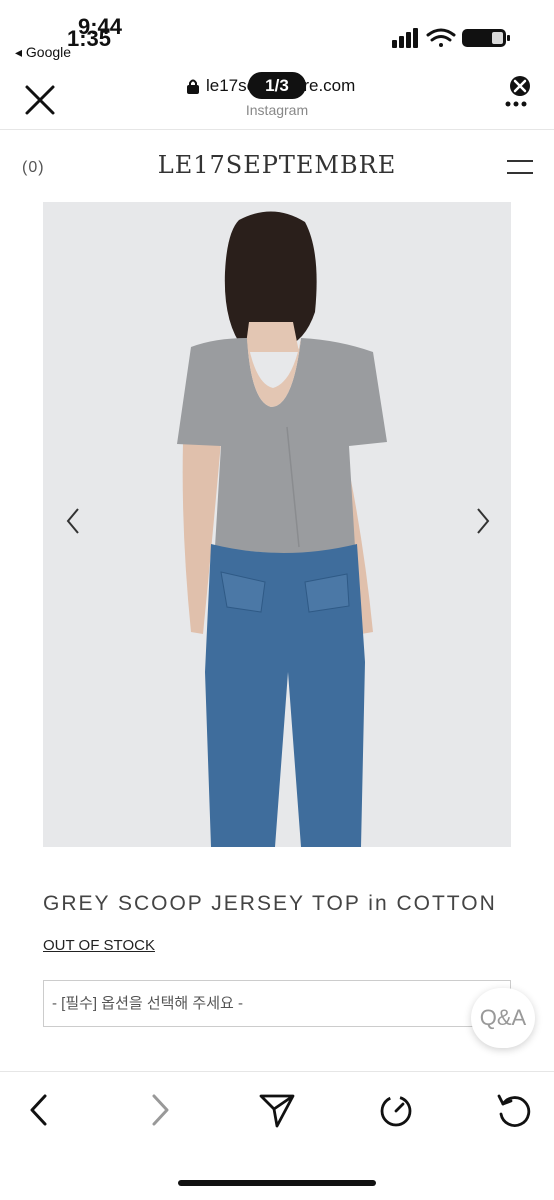 The image size is (554, 1200). What do you see at coordinates (277, 1183) in the screenshot?
I see `home-indicator` at bounding box center [277, 1183].